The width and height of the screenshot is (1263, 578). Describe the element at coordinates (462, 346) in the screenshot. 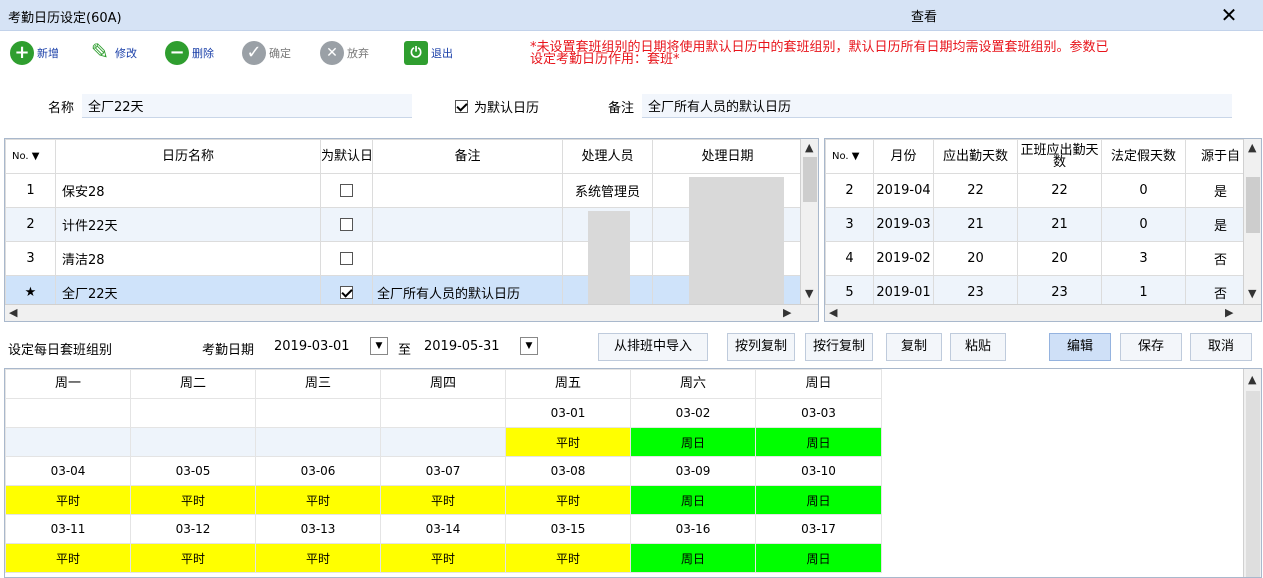

I see `date-to-value: 2019-05-31` at that location.